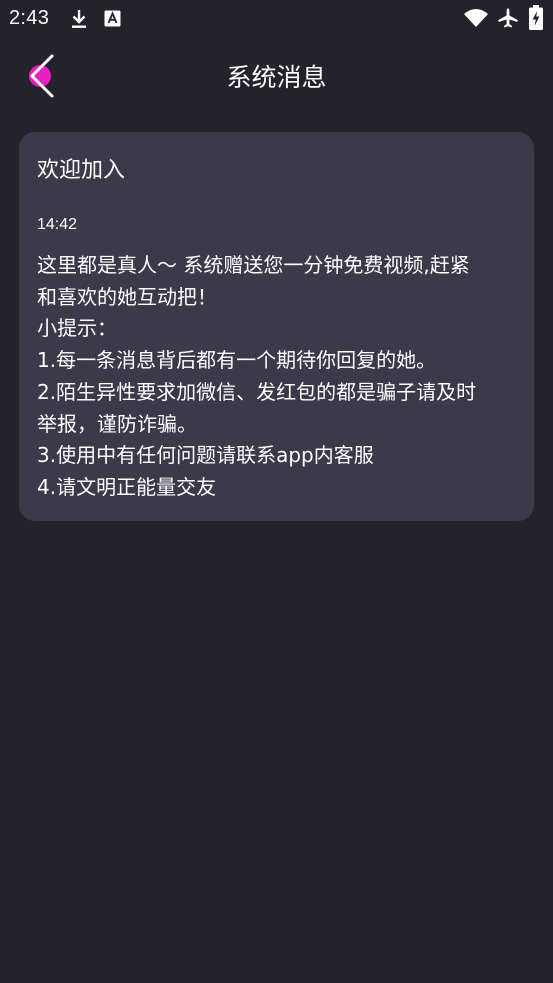  I want to click on message-title: 欢迎加入, so click(81, 170).